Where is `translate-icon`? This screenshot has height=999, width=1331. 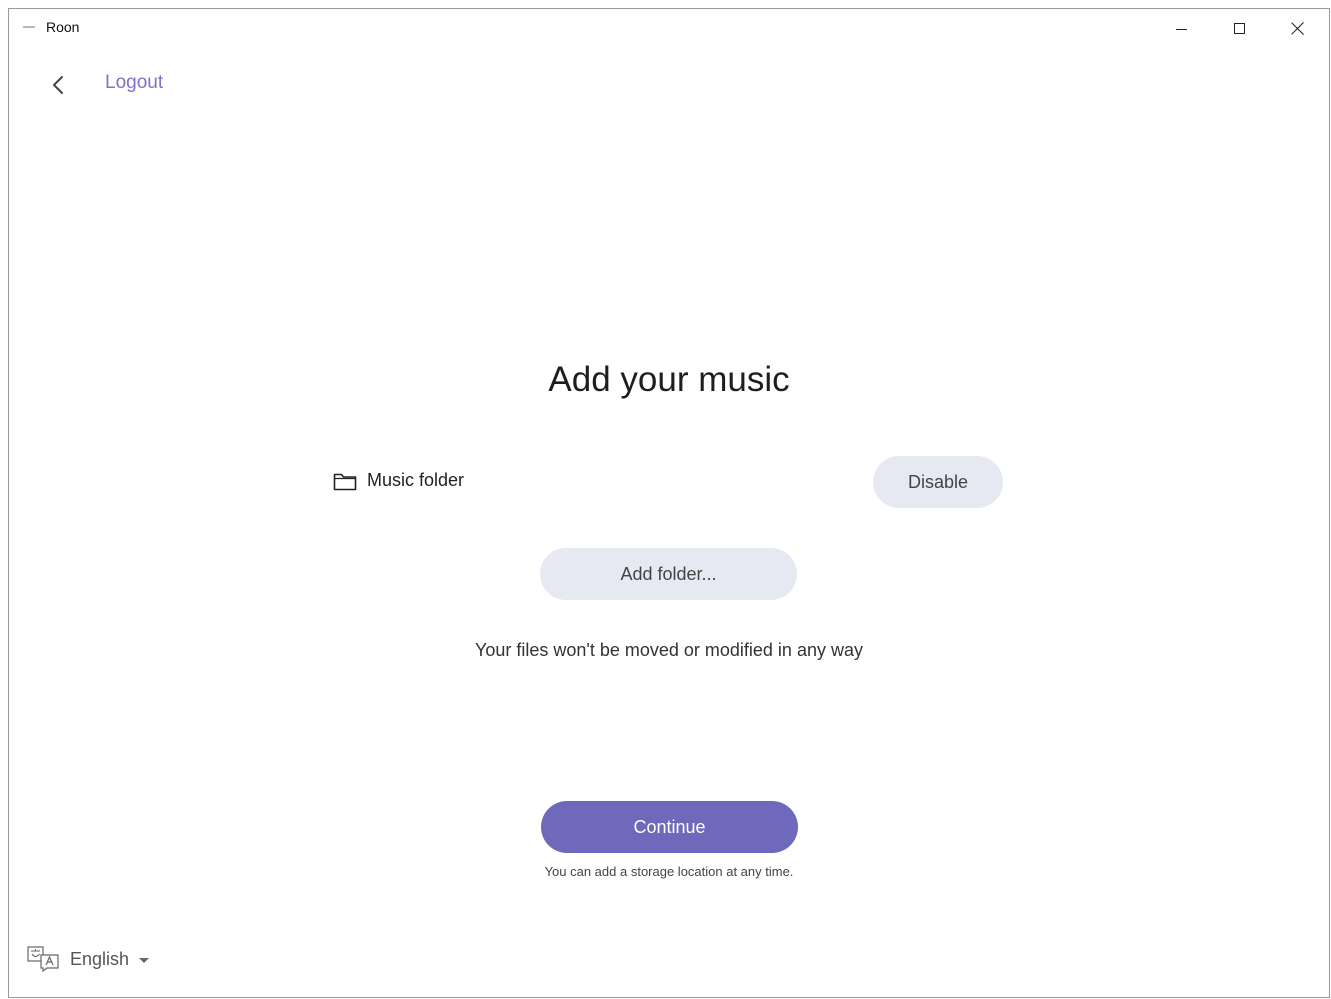
translate-icon is located at coordinates (43, 959).